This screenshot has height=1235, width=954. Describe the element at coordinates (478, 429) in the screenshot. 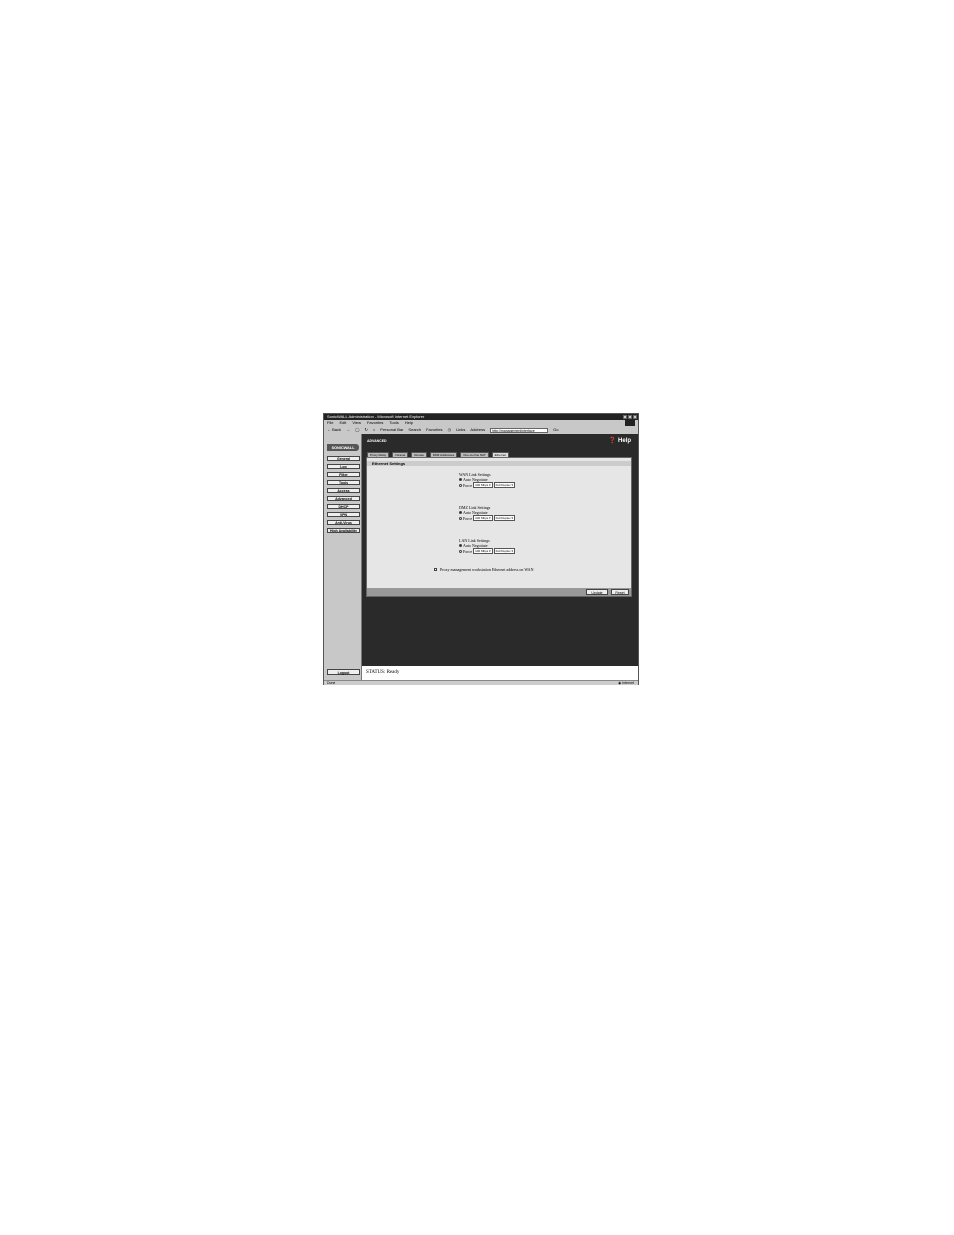

I see `address-label: Address` at that location.